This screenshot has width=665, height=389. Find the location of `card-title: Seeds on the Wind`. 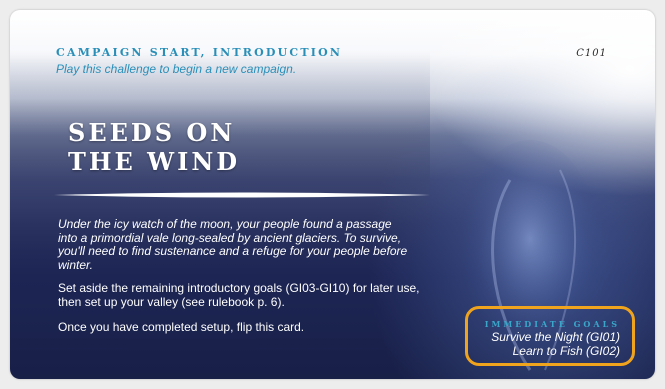

card-title: Seeds on the Wind is located at coordinates (248, 147).